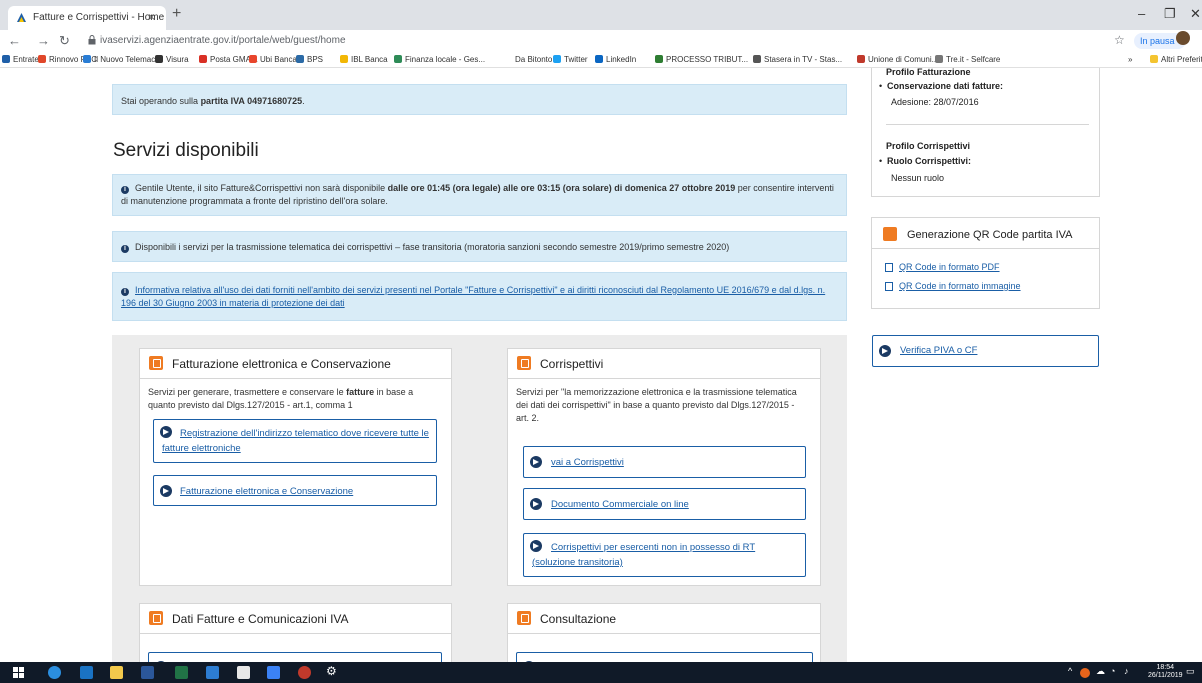 This screenshot has width=1202, height=683. Describe the element at coordinates (885, 351) in the screenshot. I see `arrow-right-icon` at that location.